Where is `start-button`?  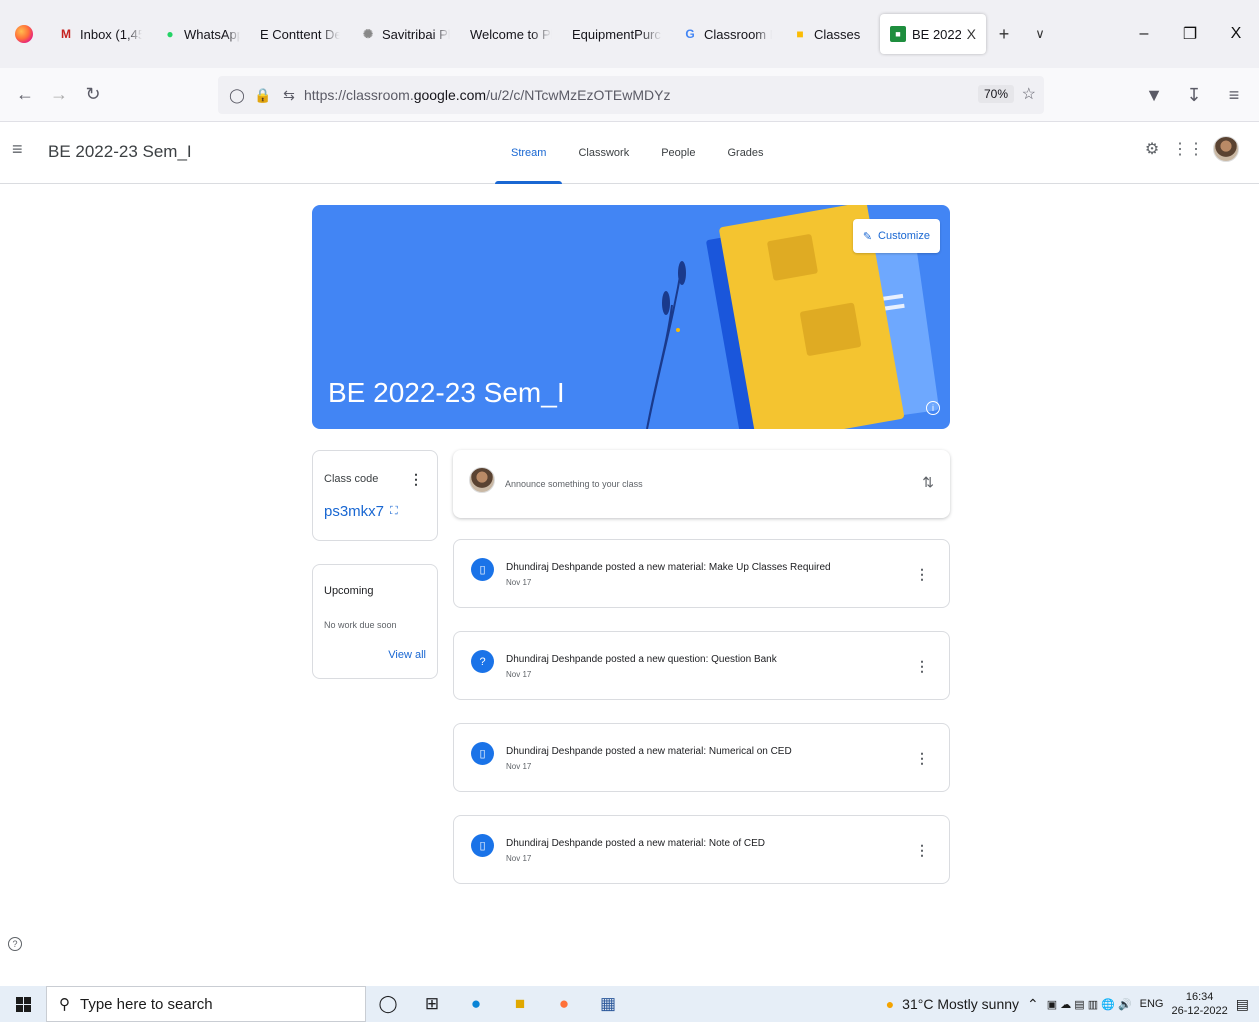
start-button is located at coordinates (23, 1004).